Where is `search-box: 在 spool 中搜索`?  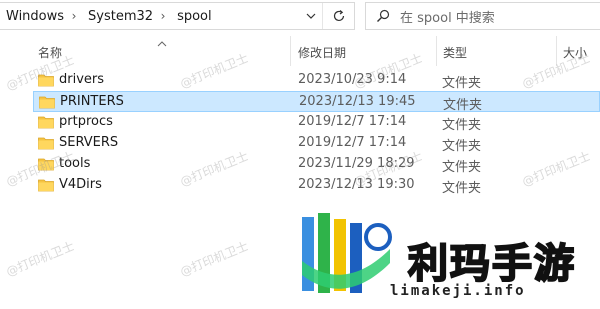 search-box: 在 spool 中搜索 is located at coordinates (482, 16).